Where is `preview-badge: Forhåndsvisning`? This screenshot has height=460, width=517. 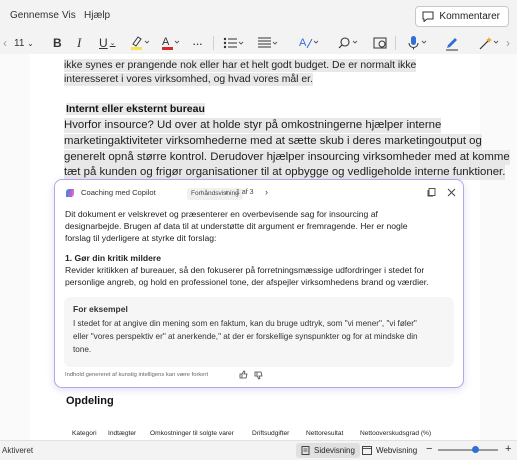
preview-badge: Forhåndsvisning is located at coordinates (215, 194).